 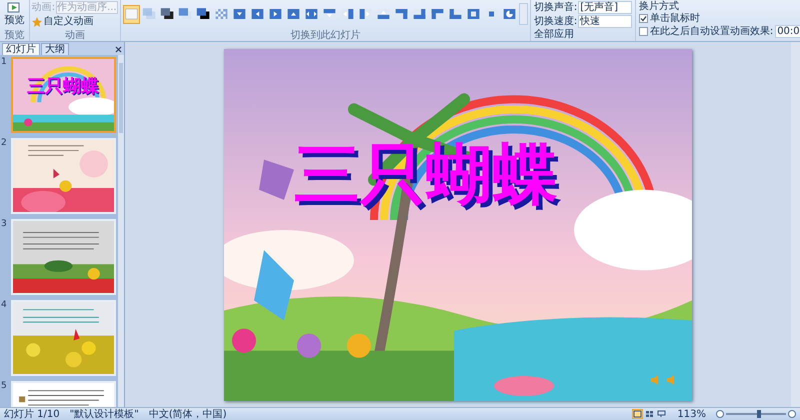 What do you see at coordinates (691, 414) in the screenshot?
I see `zoom-level: 113%` at bounding box center [691, 414].